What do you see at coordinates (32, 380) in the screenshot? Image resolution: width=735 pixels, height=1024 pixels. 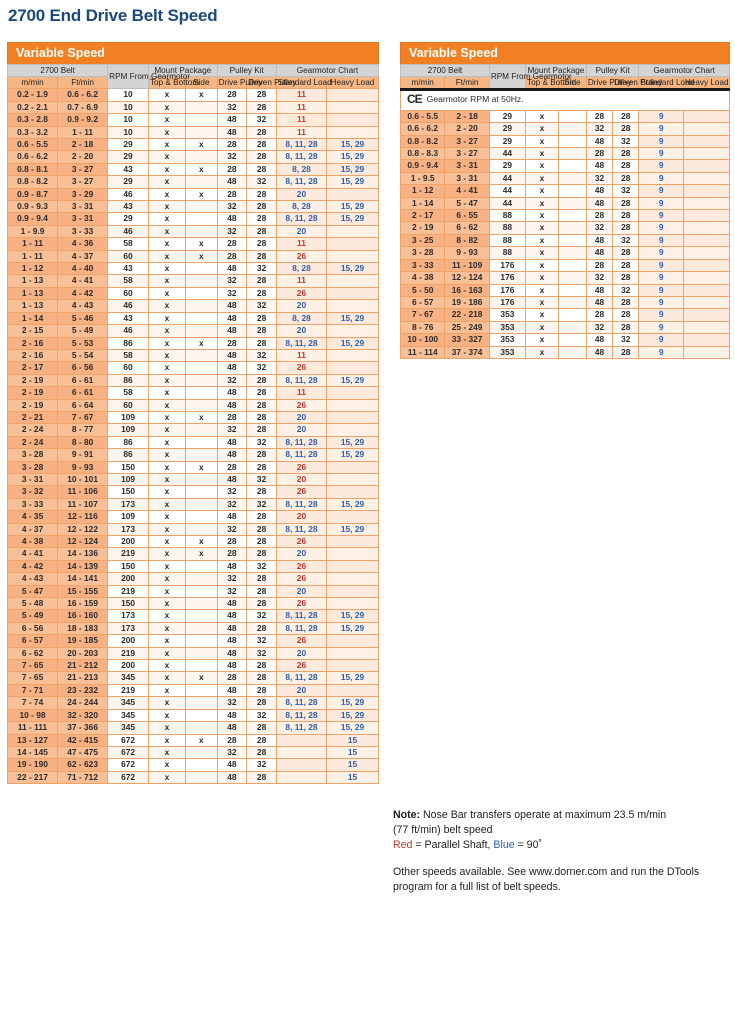 I see `cell-mmin: 2 - 19` at bounding box center [32, 380].